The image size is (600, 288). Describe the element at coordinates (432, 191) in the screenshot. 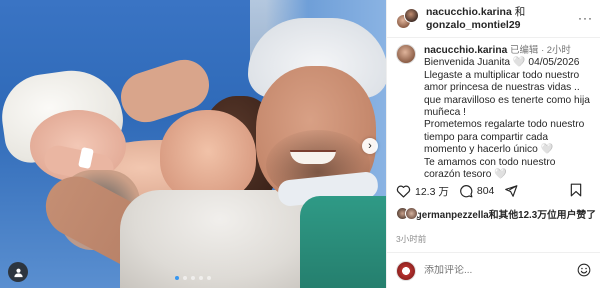

I see `like-count: 12.3 万` at that location.